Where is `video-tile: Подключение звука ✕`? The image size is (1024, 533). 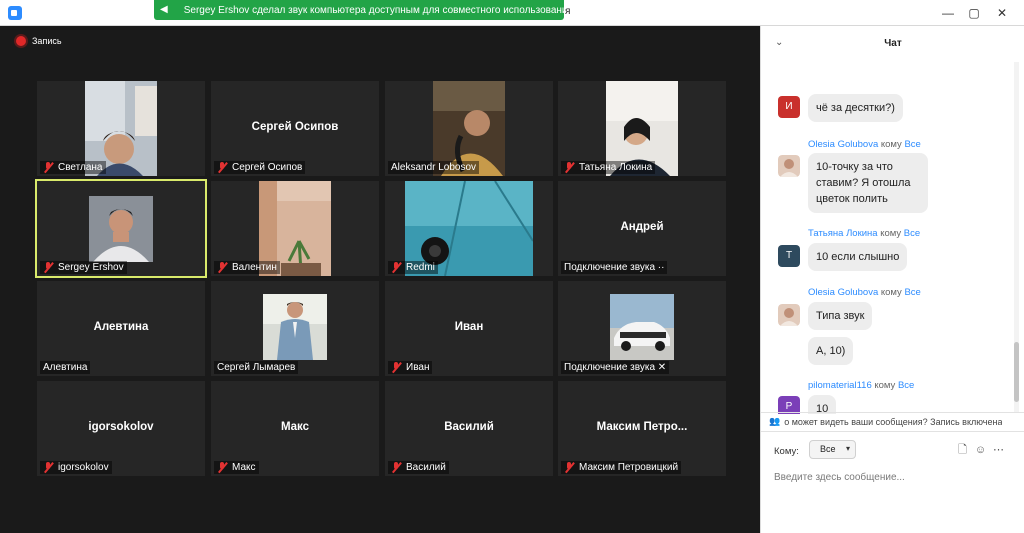 video-tile: Подключение звука ✕ is located at coordinates (642, 328).